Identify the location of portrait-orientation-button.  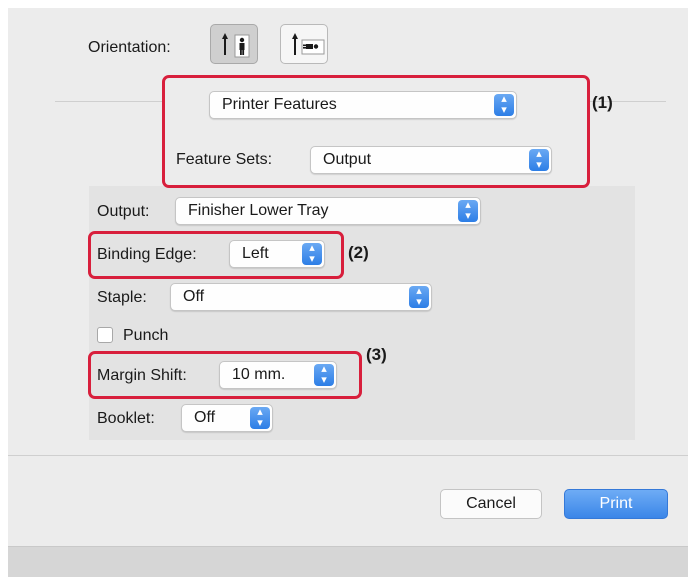
(234, 44).